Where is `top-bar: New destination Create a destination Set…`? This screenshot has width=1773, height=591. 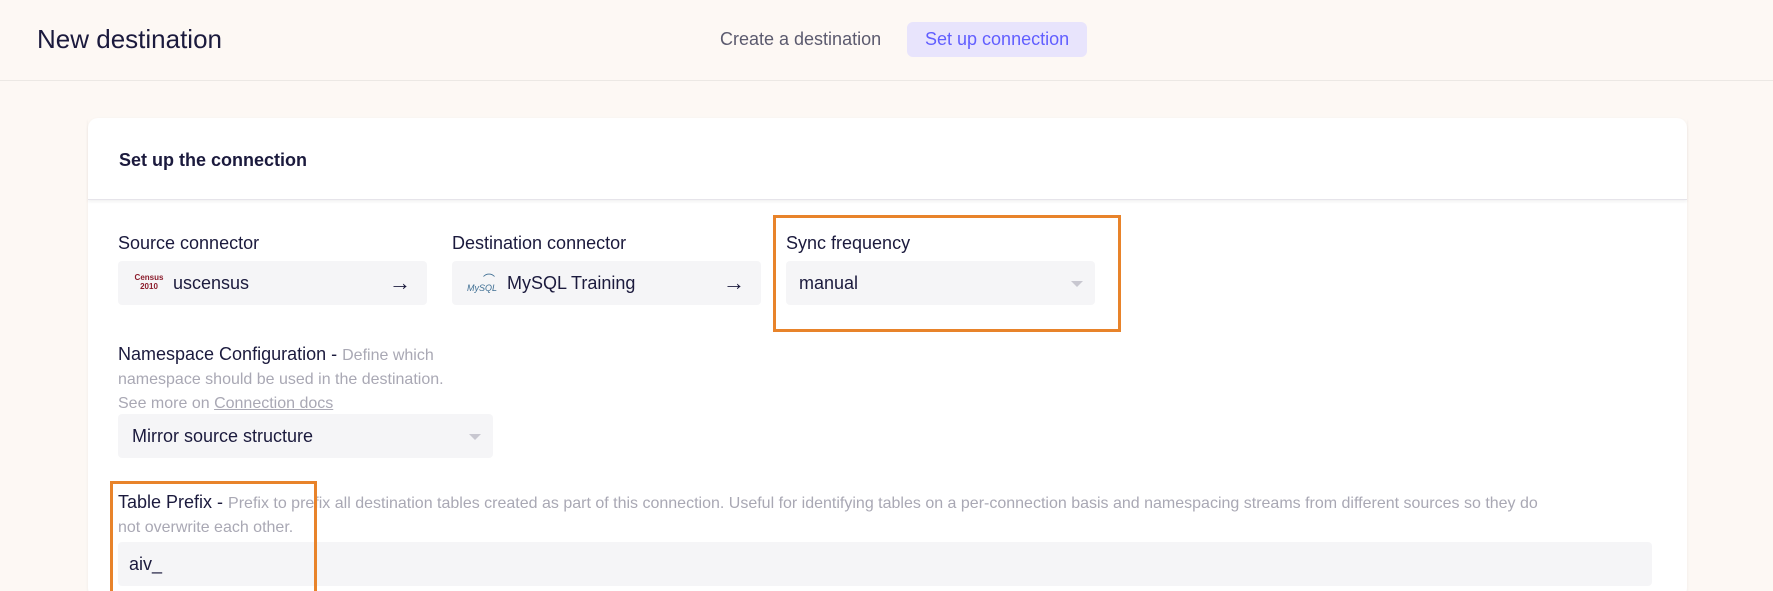
top-bar: New destination Create a destination Set… is located at coordinates (886, 40).